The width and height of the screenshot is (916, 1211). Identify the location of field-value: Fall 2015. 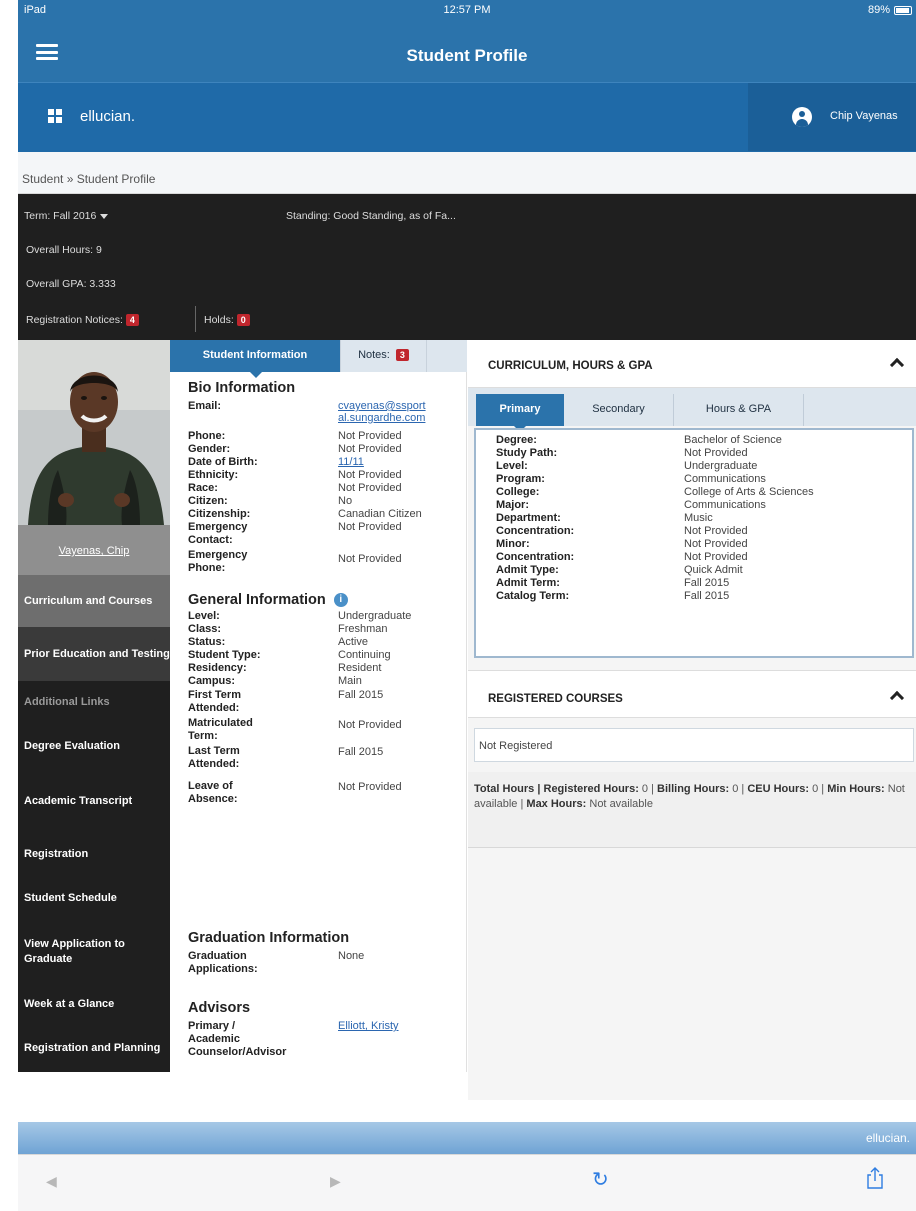
(361, 752).